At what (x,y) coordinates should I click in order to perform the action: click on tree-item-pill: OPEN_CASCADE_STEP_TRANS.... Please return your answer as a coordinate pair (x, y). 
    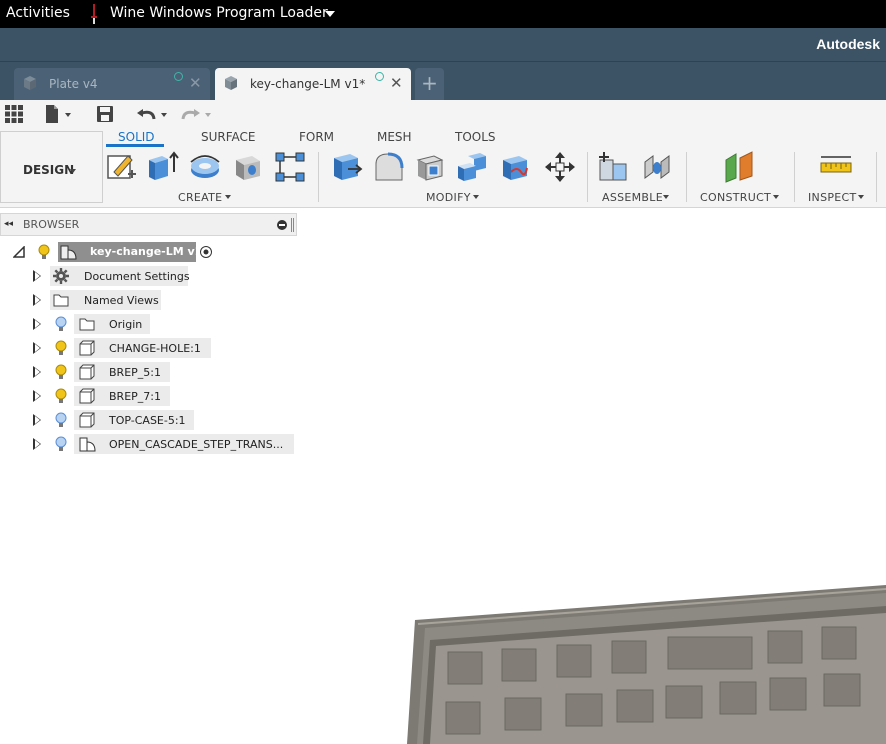
    Looking at the image, I should click on (184, 444).